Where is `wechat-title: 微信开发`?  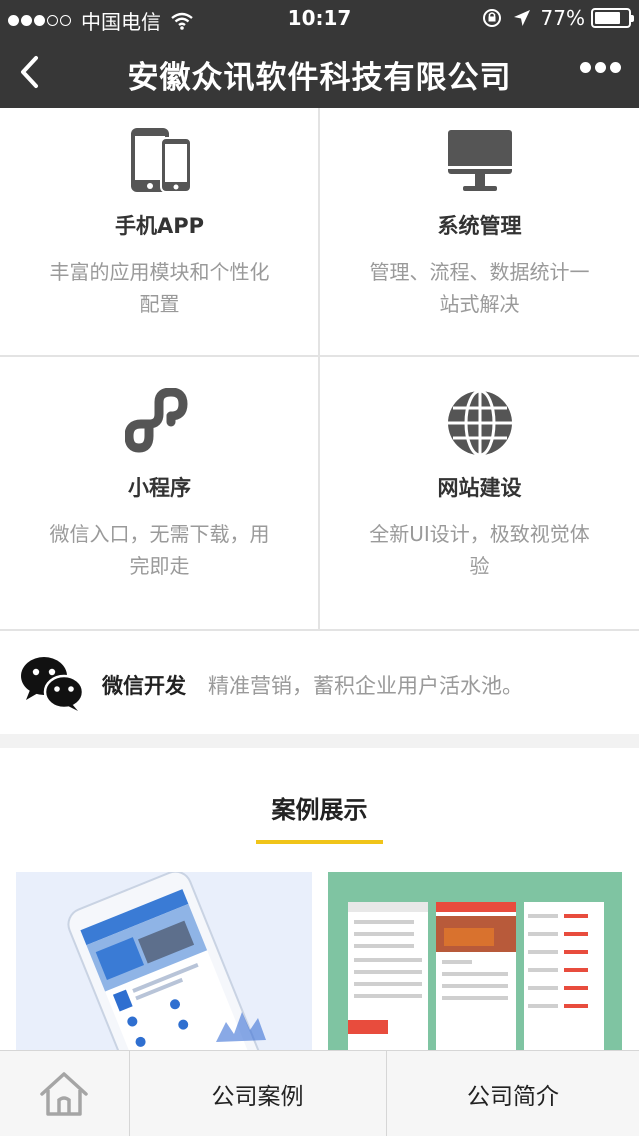 wechat-title: 微信开发 is located at coordinates (144, 686).